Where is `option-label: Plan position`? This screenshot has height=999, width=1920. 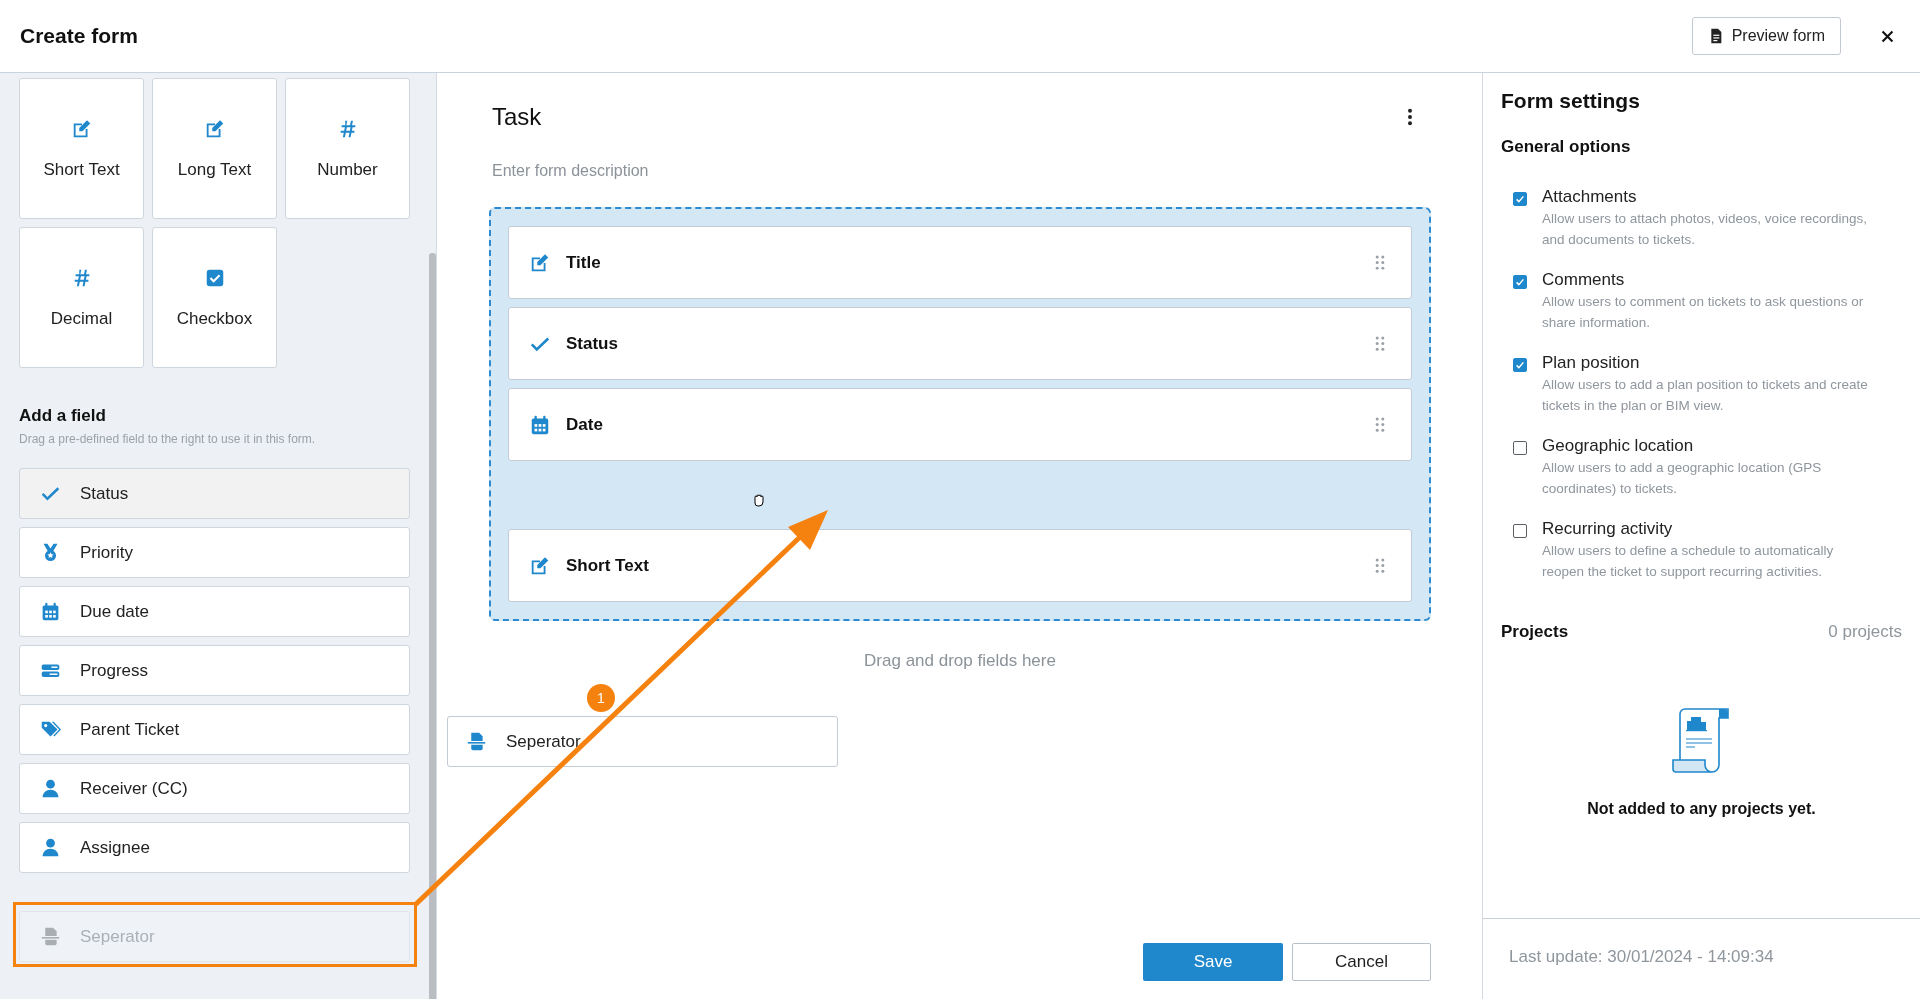 option-label: Plan position is located at coordinates (1709, 363).